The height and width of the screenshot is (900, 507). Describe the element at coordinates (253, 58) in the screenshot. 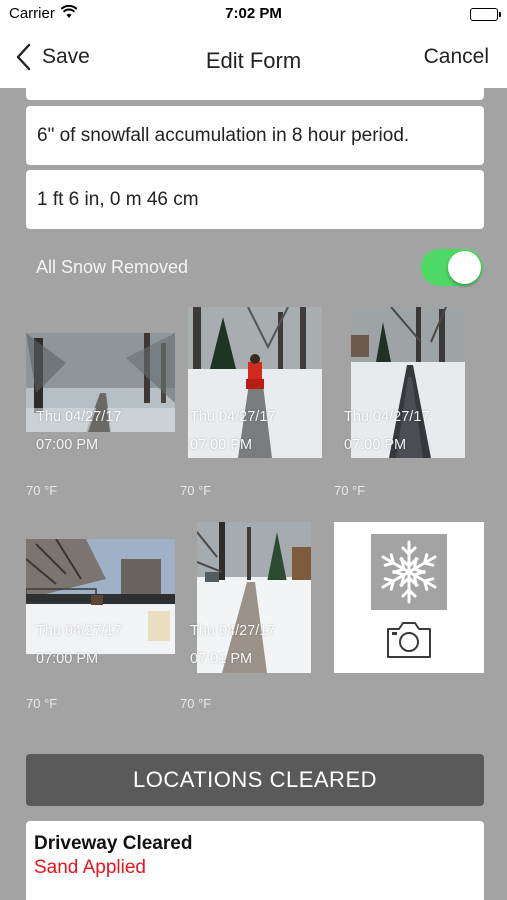

I see `navigation-bar: Save Edit Form Cancel` at that location.